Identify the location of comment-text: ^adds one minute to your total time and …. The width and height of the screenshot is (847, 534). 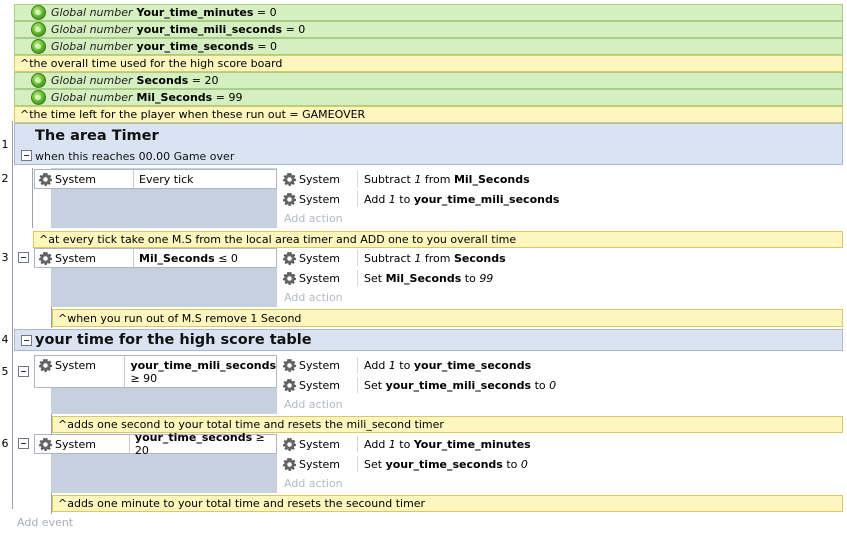
(242, 503).